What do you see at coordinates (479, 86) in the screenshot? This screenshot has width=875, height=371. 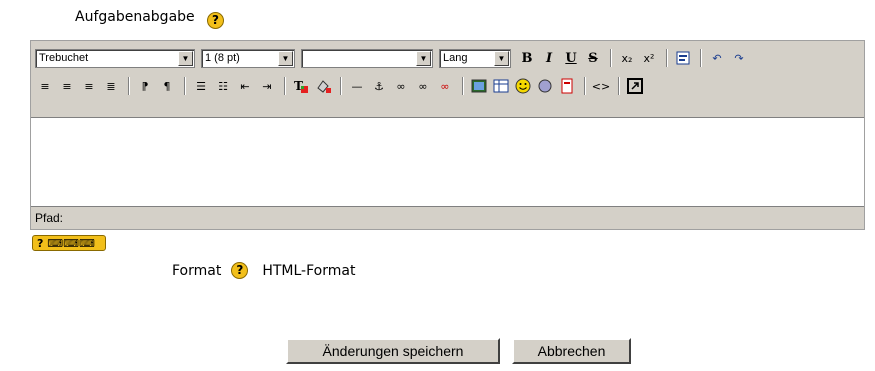 I see `image-icon` at bounding box center [479, 86].